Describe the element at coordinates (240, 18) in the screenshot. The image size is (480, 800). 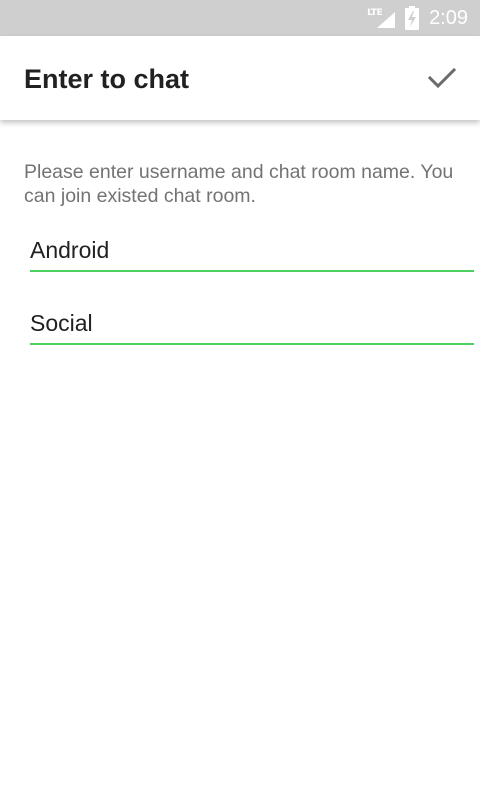
I see `status-bar: LTE 2:09` at that location.